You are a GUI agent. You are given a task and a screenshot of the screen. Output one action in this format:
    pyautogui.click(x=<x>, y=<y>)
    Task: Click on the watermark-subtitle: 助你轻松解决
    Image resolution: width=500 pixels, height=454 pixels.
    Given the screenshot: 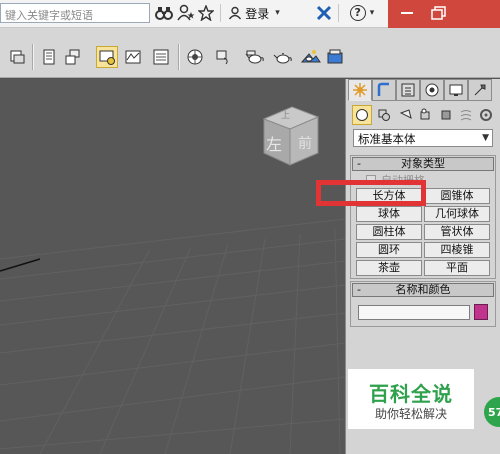 What is the action you would take?
    pyautogui.click(x=410, y=414)
    